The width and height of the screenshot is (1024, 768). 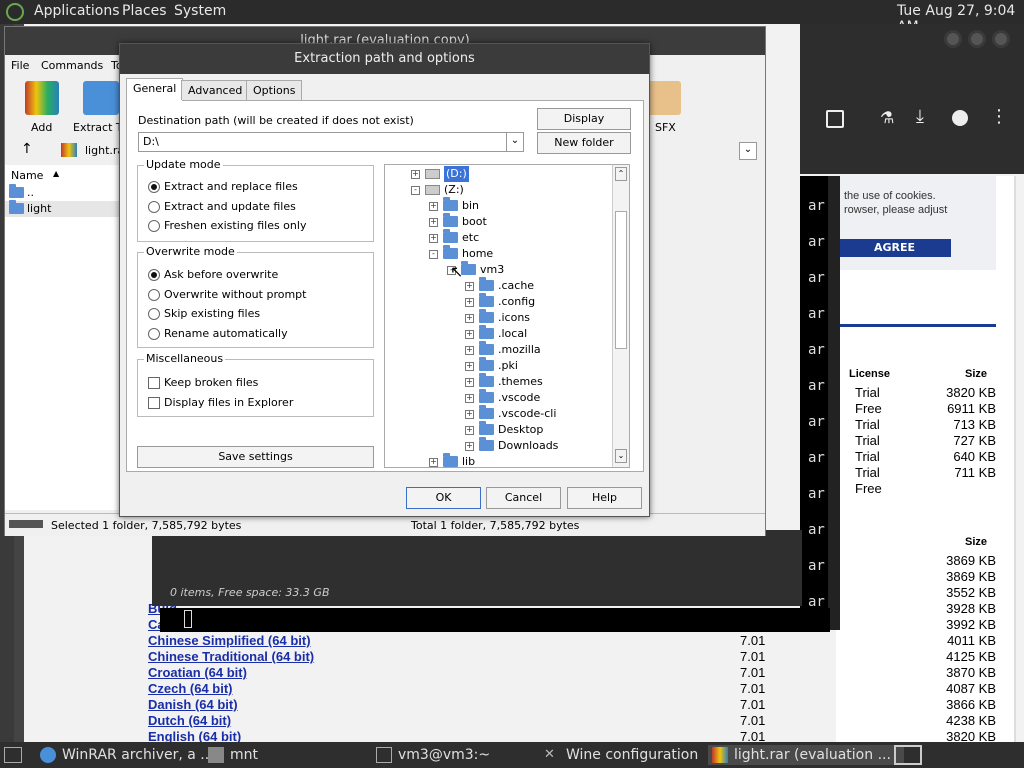 What do you see at coordinates (41, 127) in the screenshot?
I see `add-label: Add` at bounding box center [41, 127].